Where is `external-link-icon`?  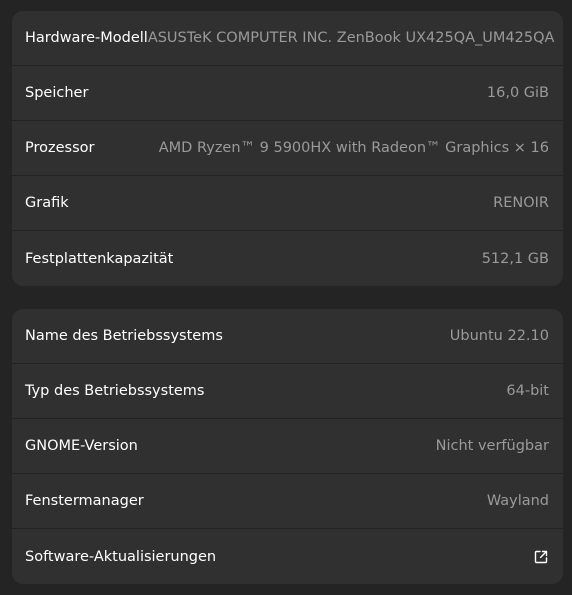
external-link-icon is located at coordinates (541, 557).